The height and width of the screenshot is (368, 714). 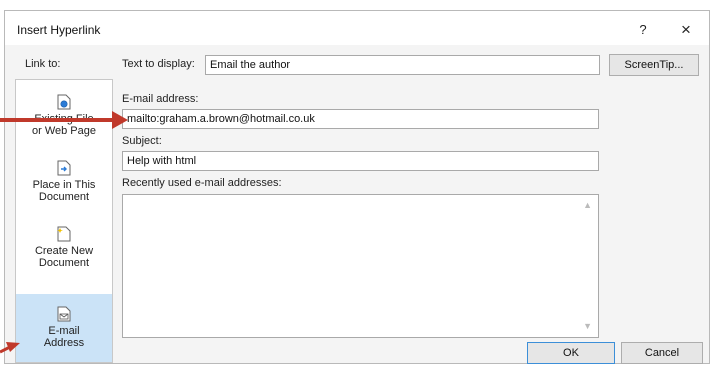 I want to click on link-to-label: Link to:, so click(x=43, y=64).